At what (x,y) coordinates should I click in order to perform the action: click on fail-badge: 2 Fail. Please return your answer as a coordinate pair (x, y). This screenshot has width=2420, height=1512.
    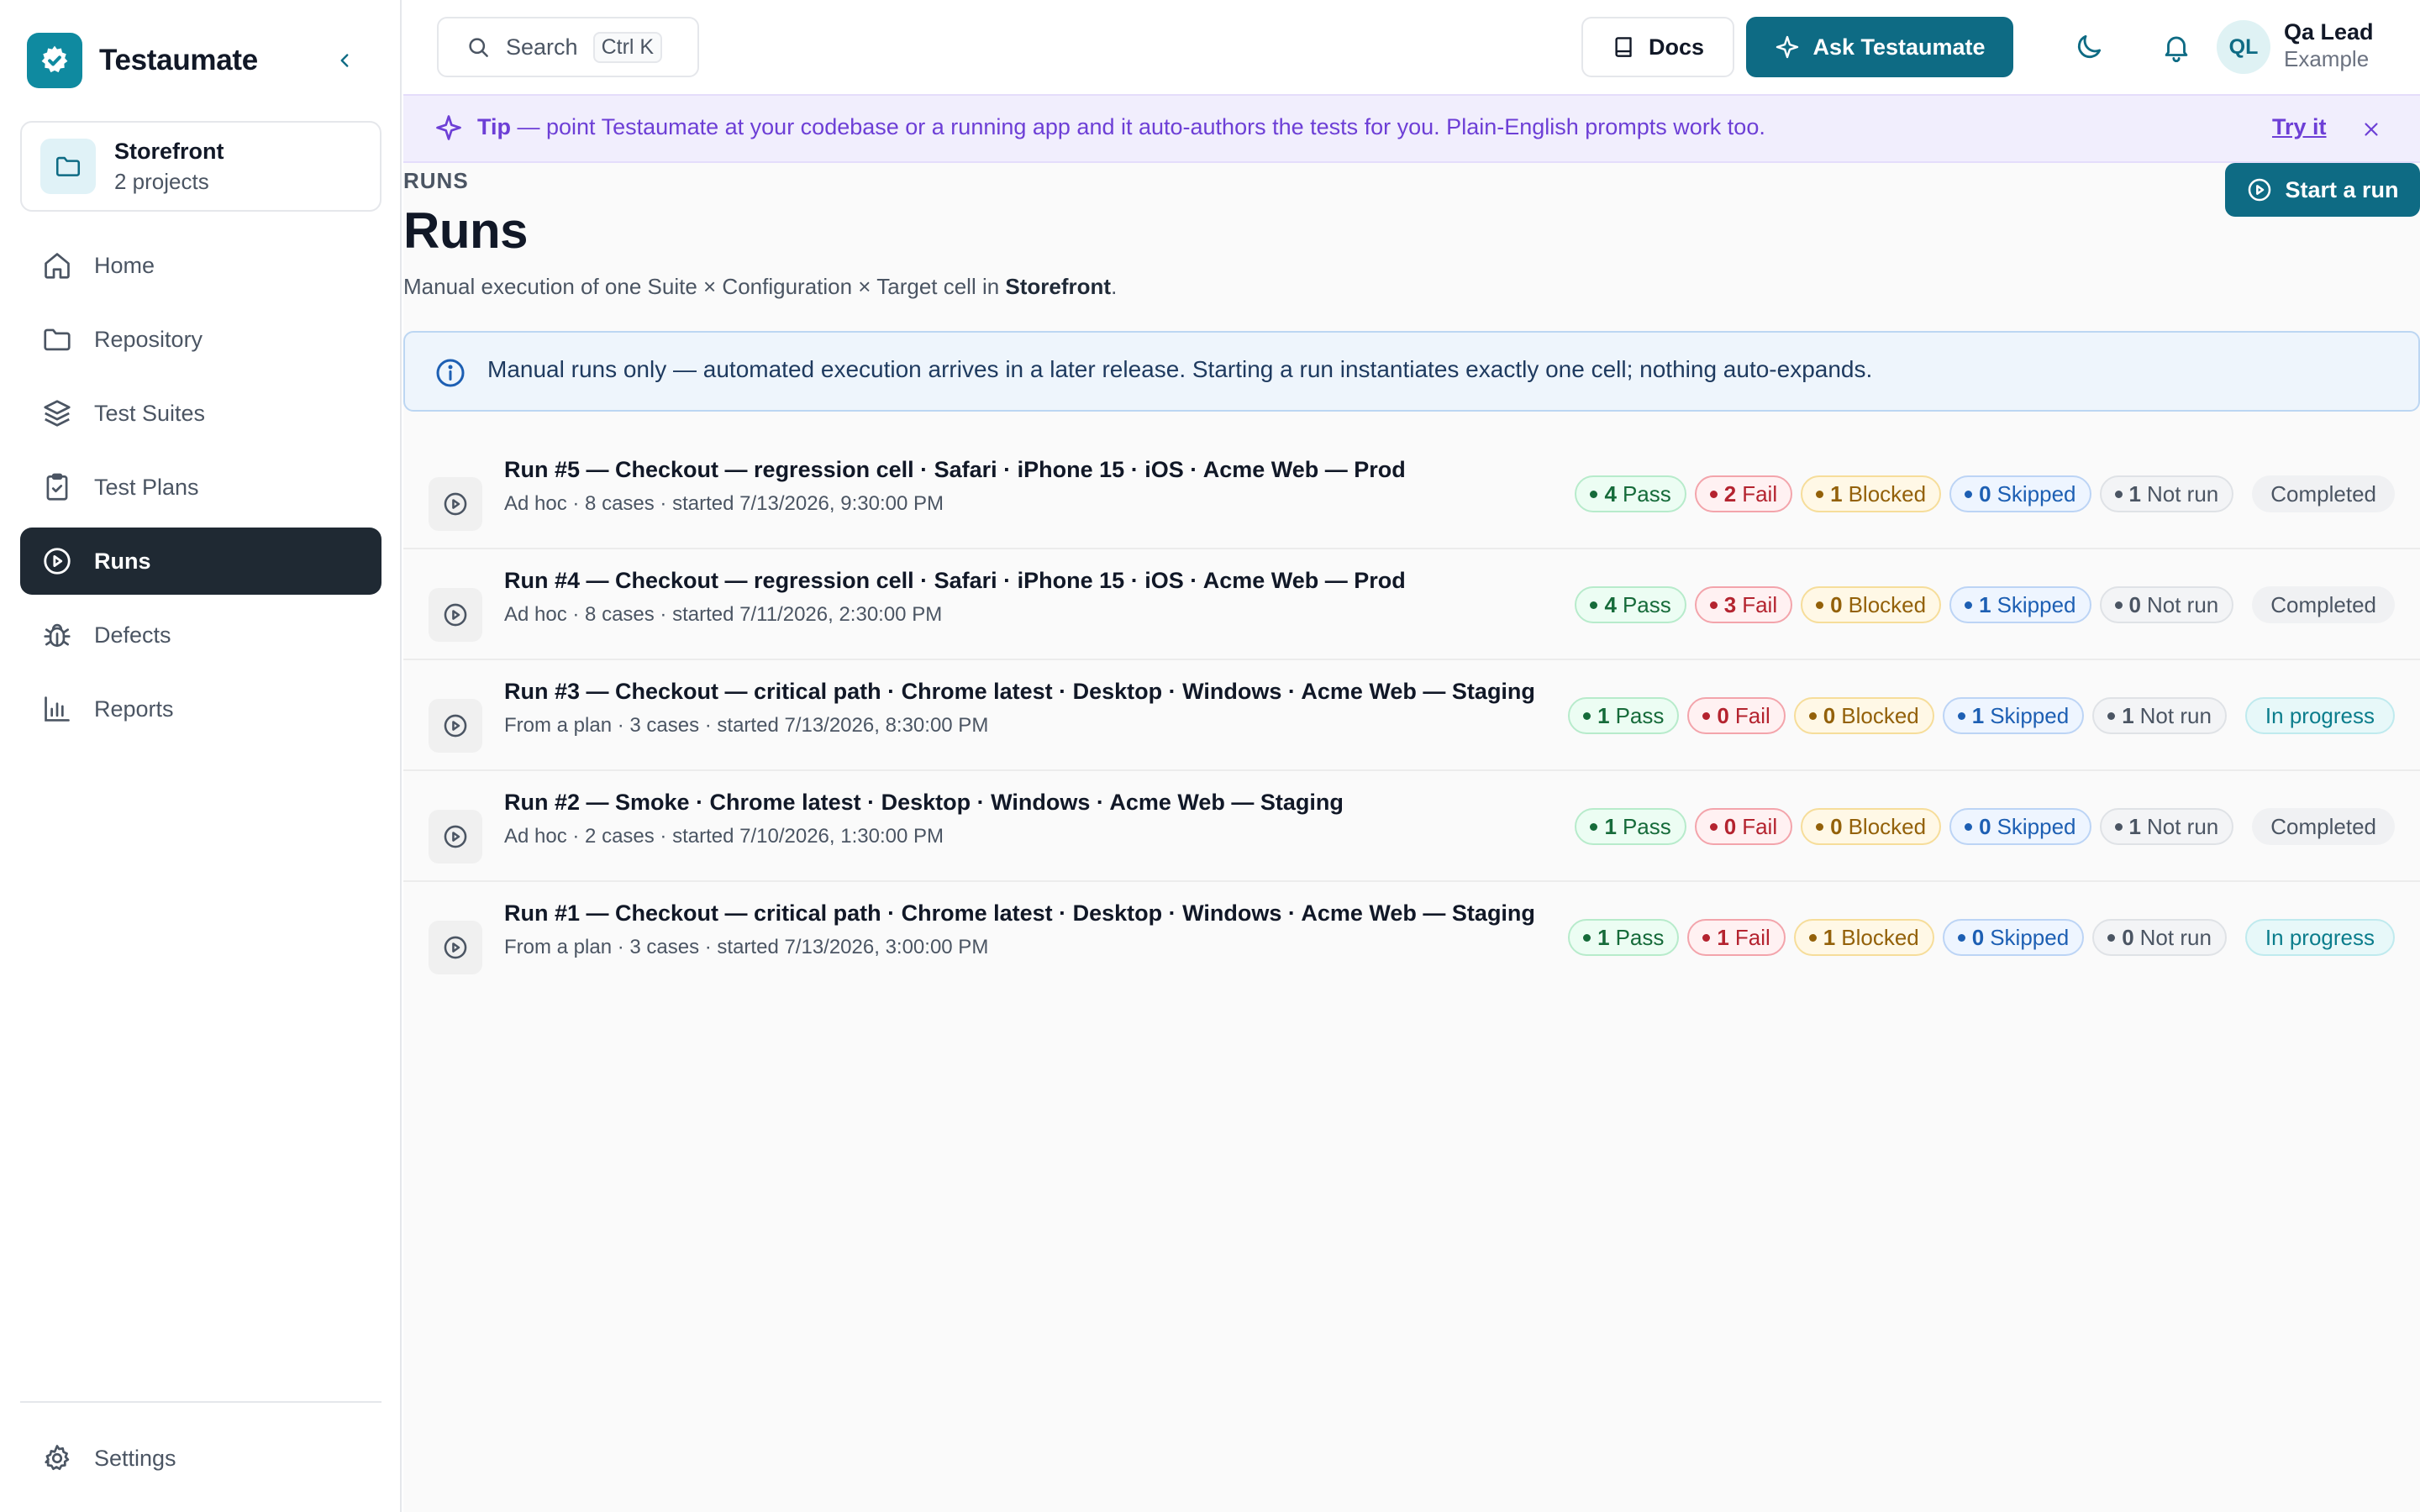
    Looking at the image, I should click on (1743, 493).